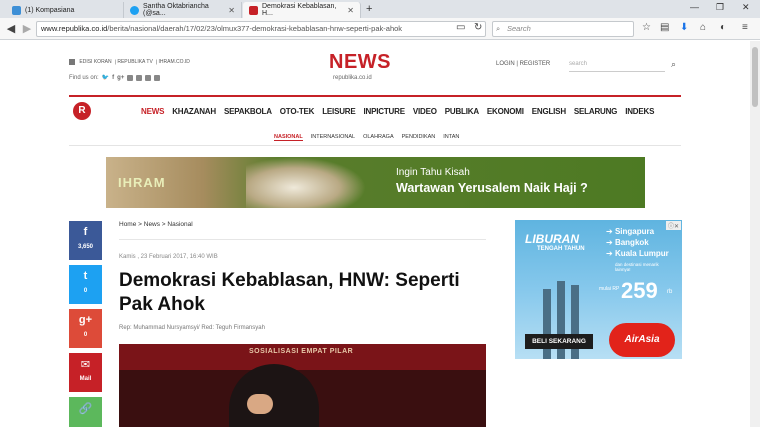 The width and height of the screenshot is (760, 427). Describe the element at coordinates (646, 27) in the screenshot. I see `bookmark-star-icon: ☆` at that location.